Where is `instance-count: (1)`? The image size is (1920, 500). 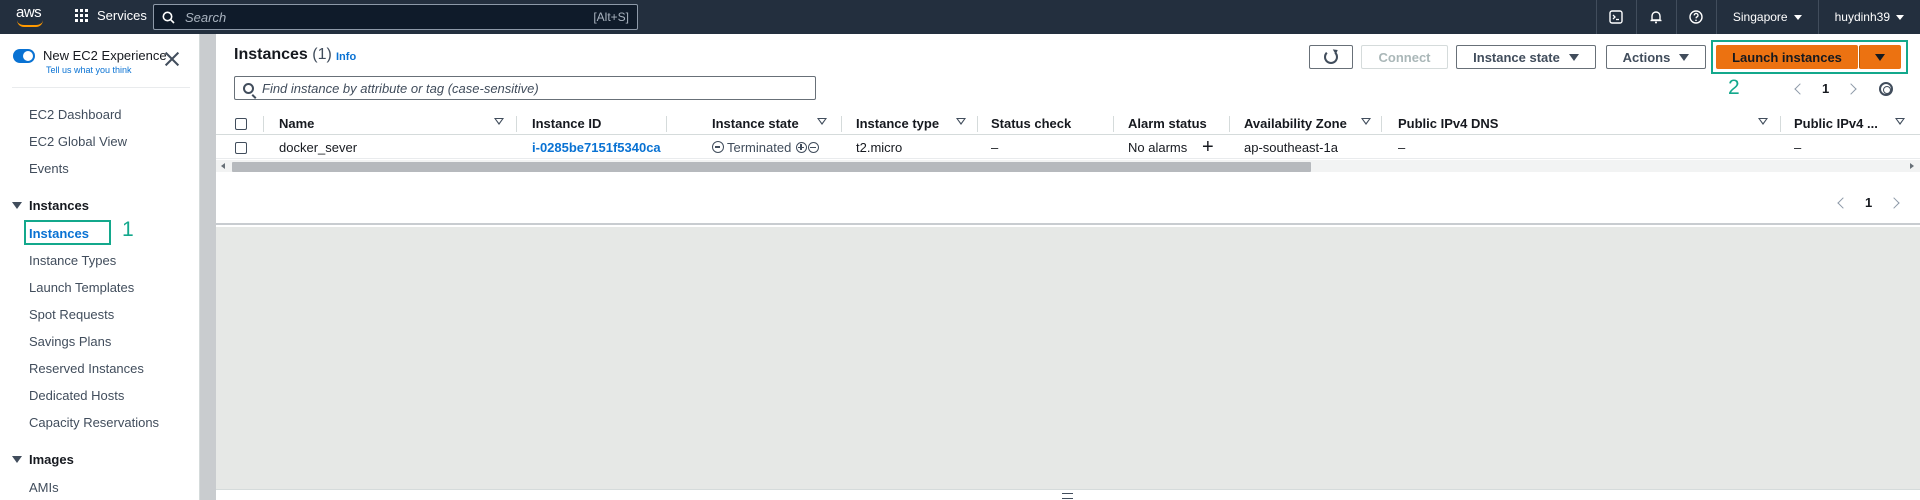 instance-count: (1) is located at coordinates (322, 54).